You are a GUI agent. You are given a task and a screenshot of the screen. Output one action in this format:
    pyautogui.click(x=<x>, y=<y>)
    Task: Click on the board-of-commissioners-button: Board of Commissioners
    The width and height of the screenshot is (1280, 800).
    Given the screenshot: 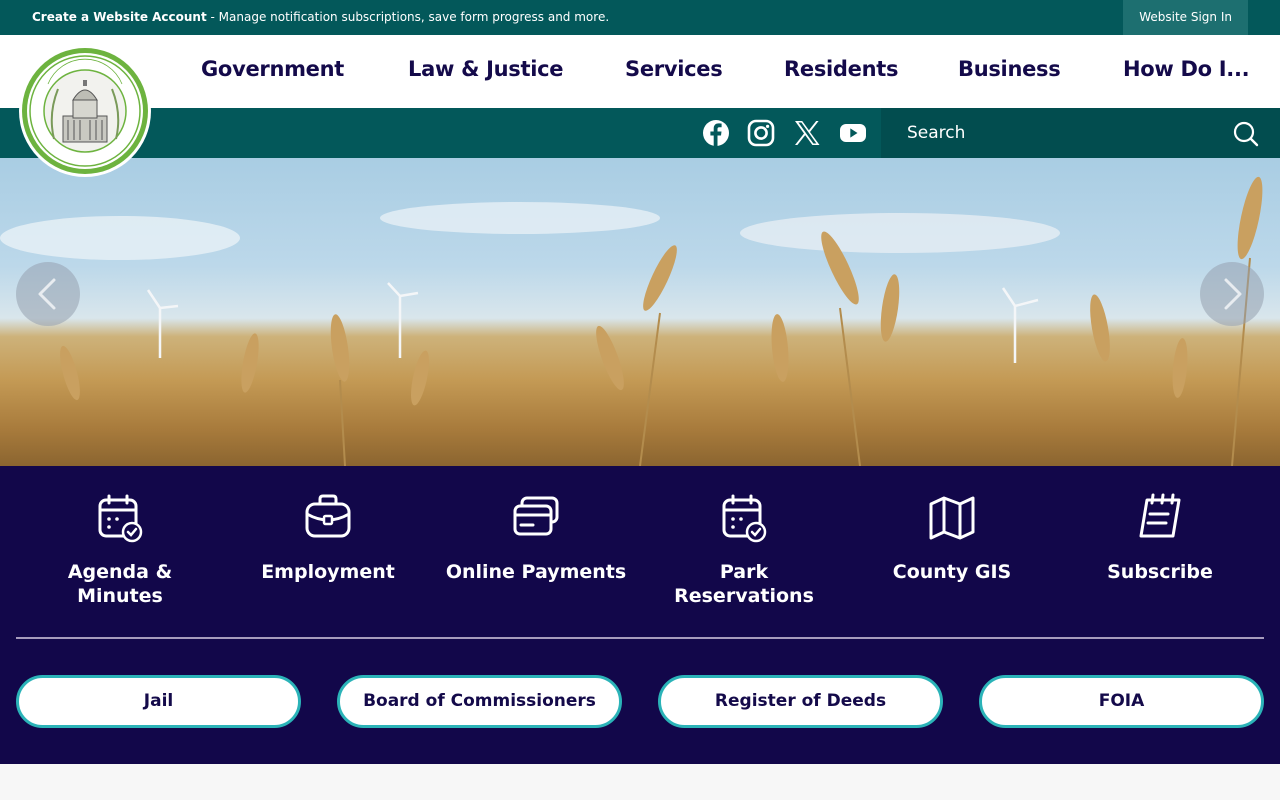 What is the action you would take?
    pyautogui.click(x=479, y=701)
    